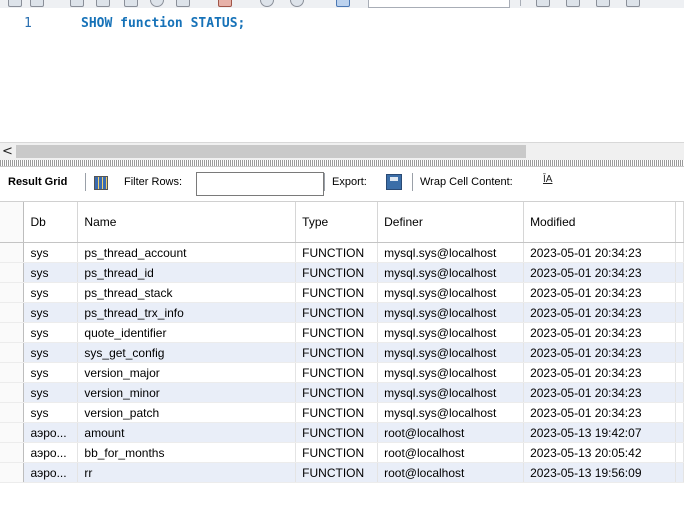 Image resolution: width=684 pixels, height=507 pixels. What do you see at coordinates (187, 272) in the screenshot?
I see `cell-name: ps_thread_id` at bounding box center [187, 272].